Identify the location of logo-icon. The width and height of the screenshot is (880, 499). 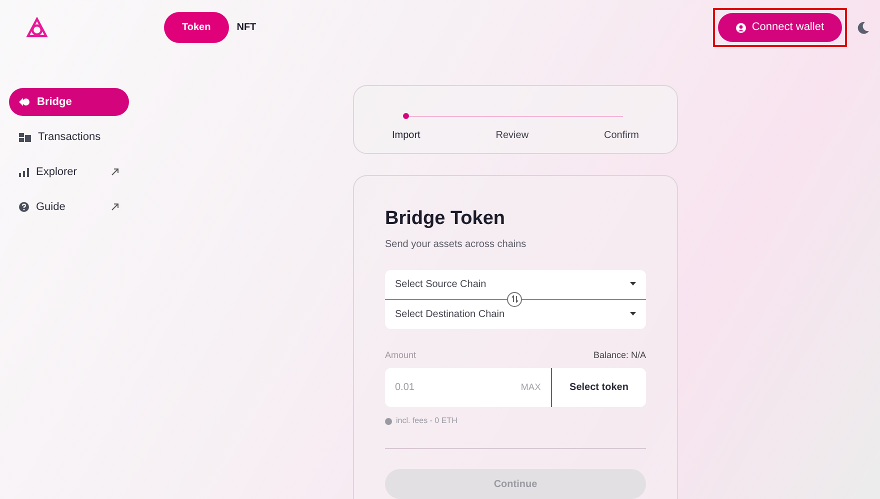
(37, 27).